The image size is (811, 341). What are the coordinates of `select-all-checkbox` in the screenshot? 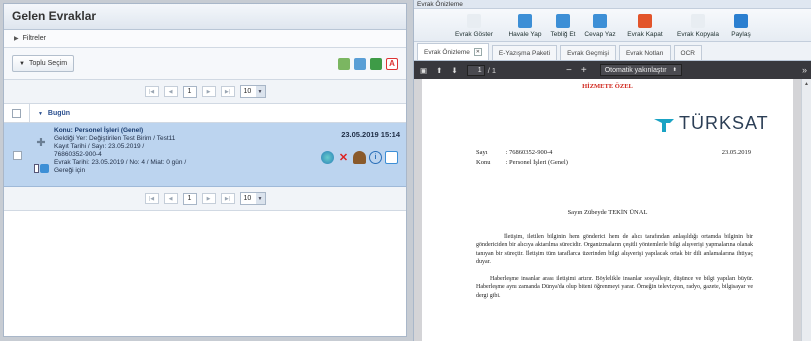 It's located at (16, 113).